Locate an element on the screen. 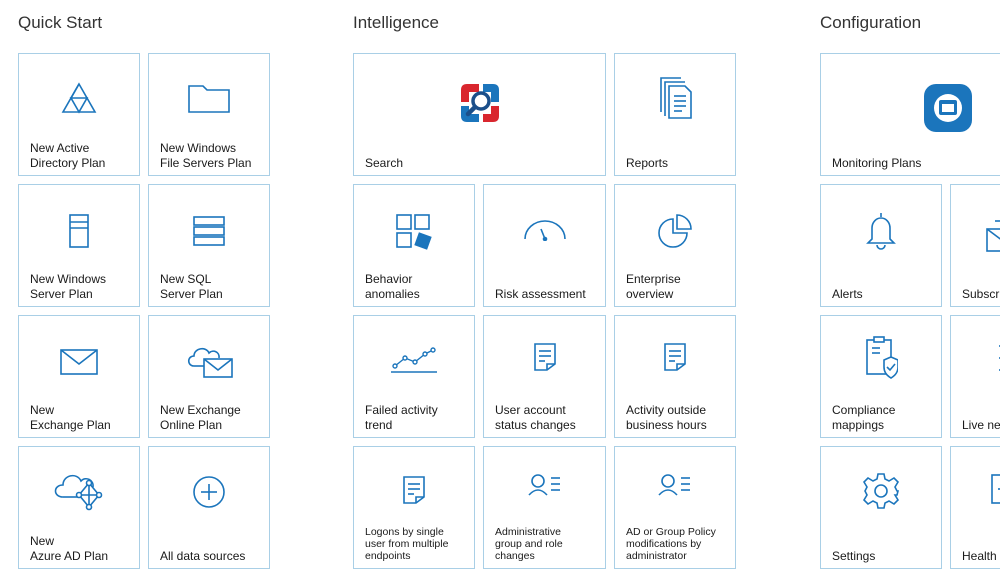 The width and height of the screenshot is (1000, 587). new-exchange-online-plan-tile: New Exchange Online Plan is located at coordinates (209, 376).